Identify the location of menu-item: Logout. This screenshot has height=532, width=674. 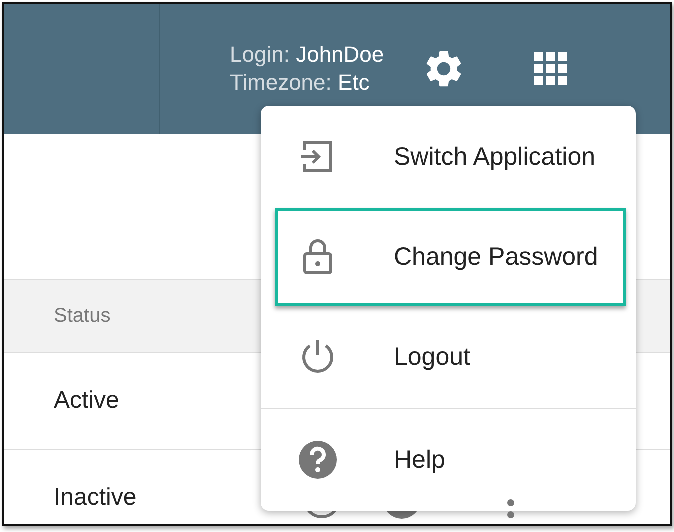
(450, 357).